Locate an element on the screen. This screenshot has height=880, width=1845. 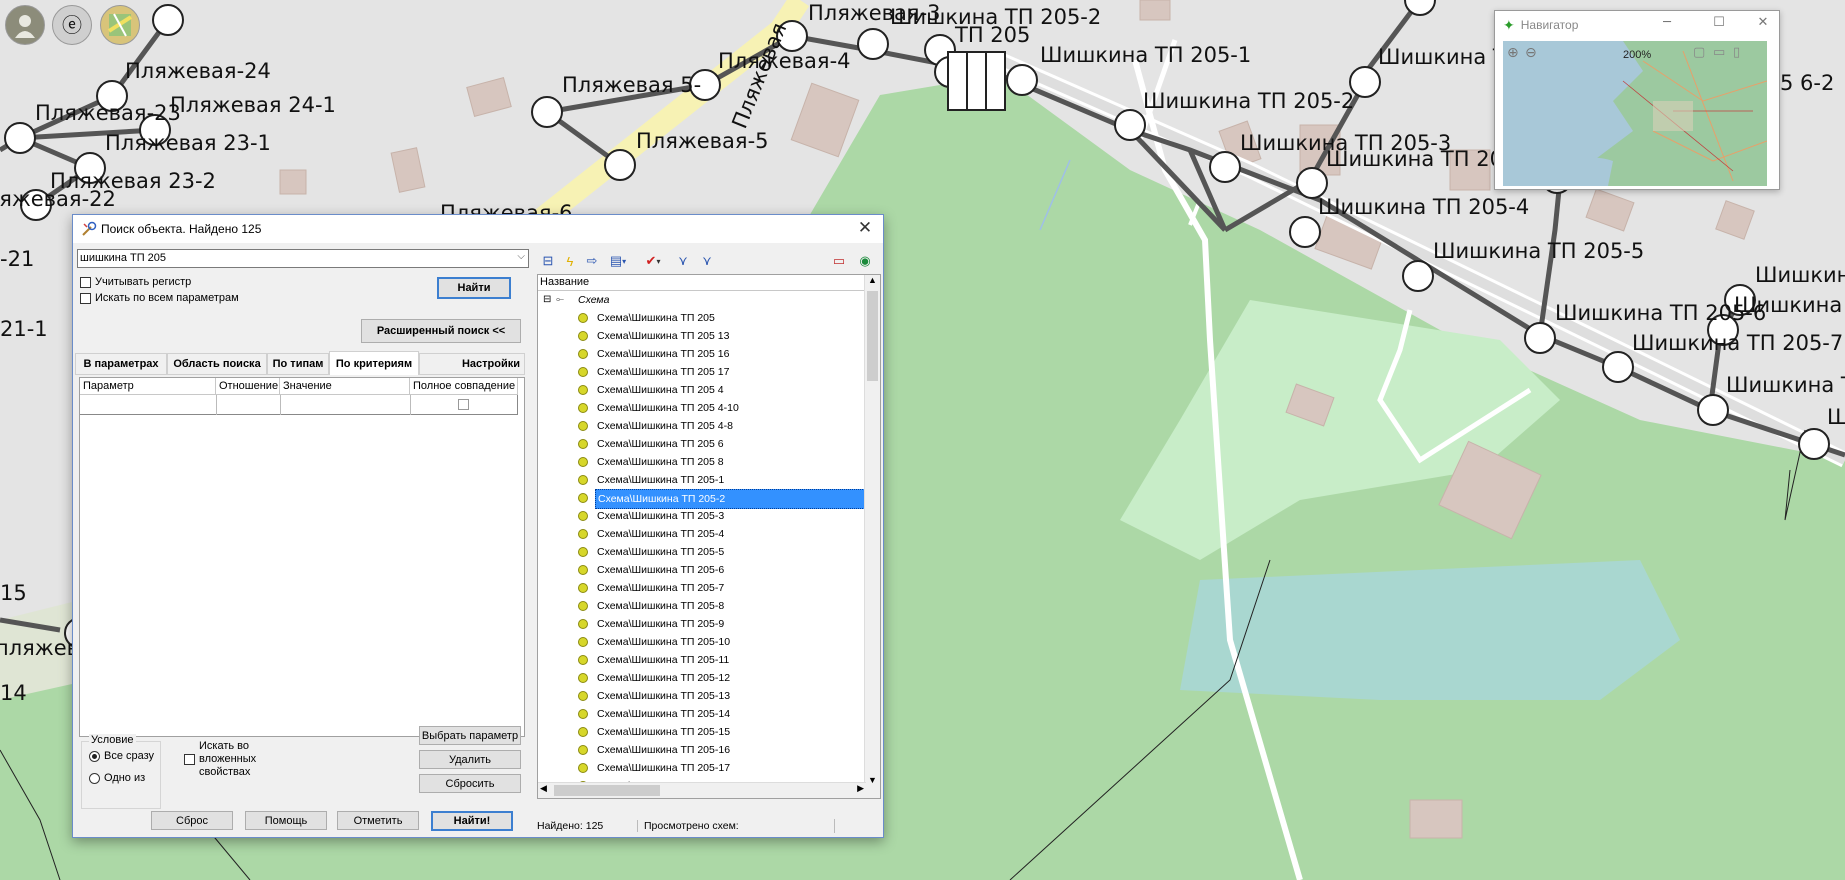
e-button: ⓔ is located at coordinates (72, 25).